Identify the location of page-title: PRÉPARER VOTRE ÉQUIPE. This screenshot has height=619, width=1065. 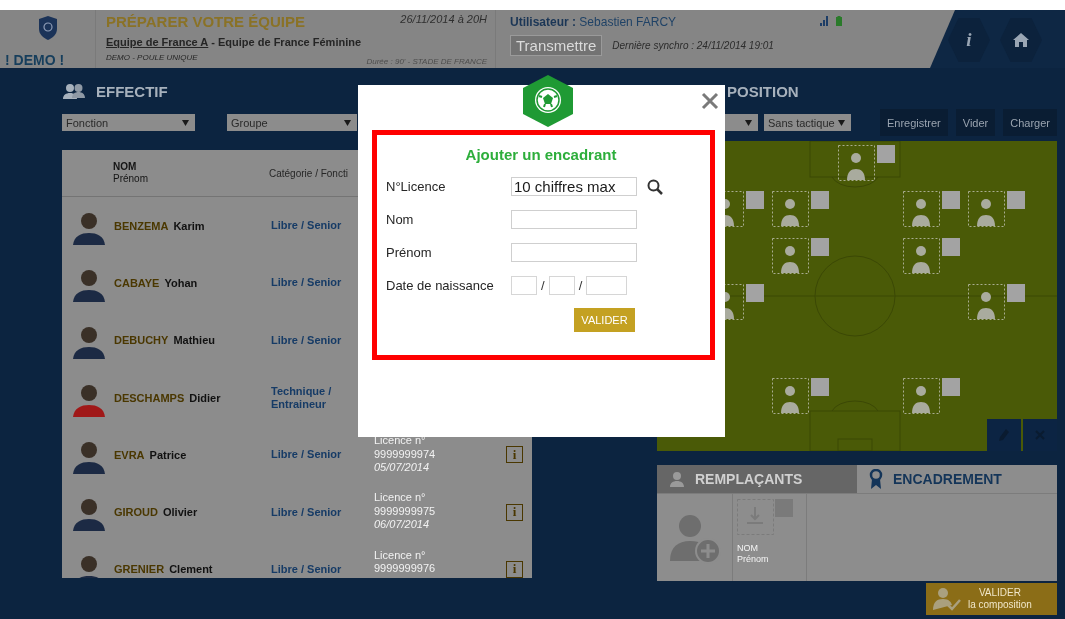
(206, 22).